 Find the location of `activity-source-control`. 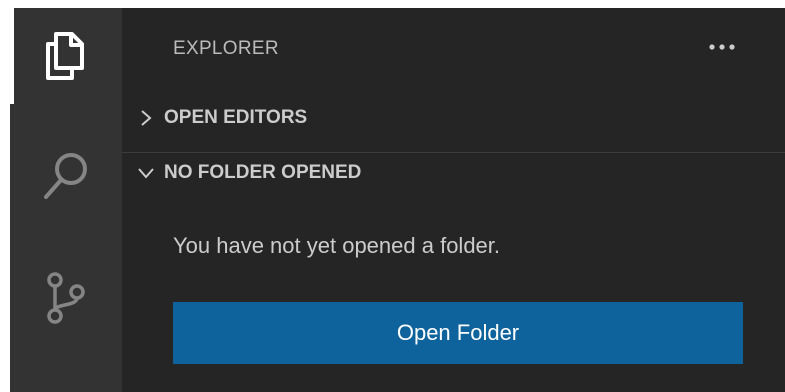

activity-source-control is located at coordinates (66, 298).